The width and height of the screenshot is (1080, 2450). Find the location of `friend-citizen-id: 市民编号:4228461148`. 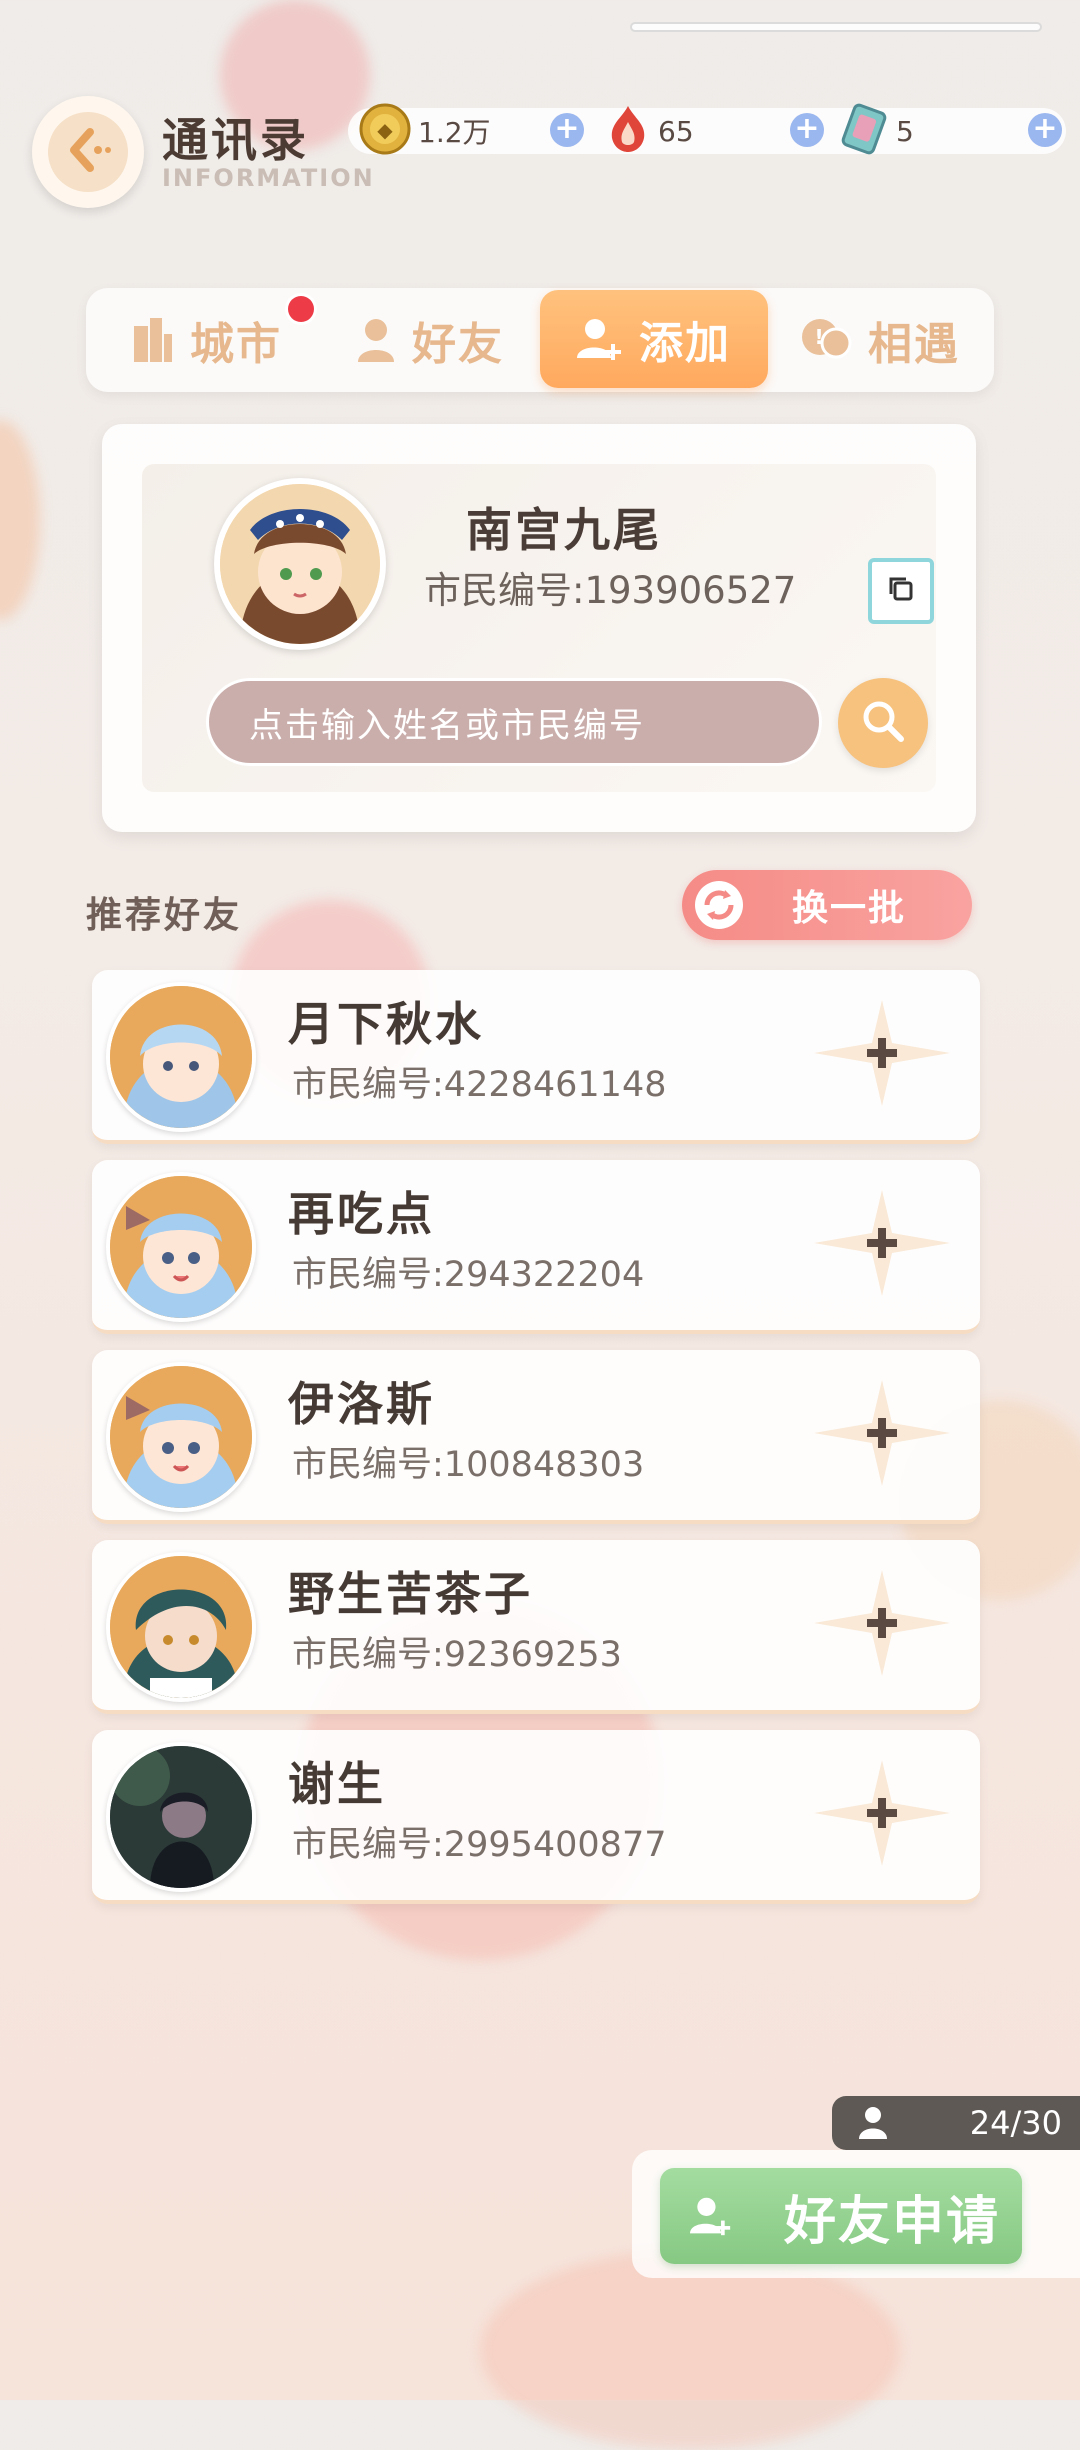

friend-citizen-id: 市民编号:4228461148 is located at coordinates (479, 1081).